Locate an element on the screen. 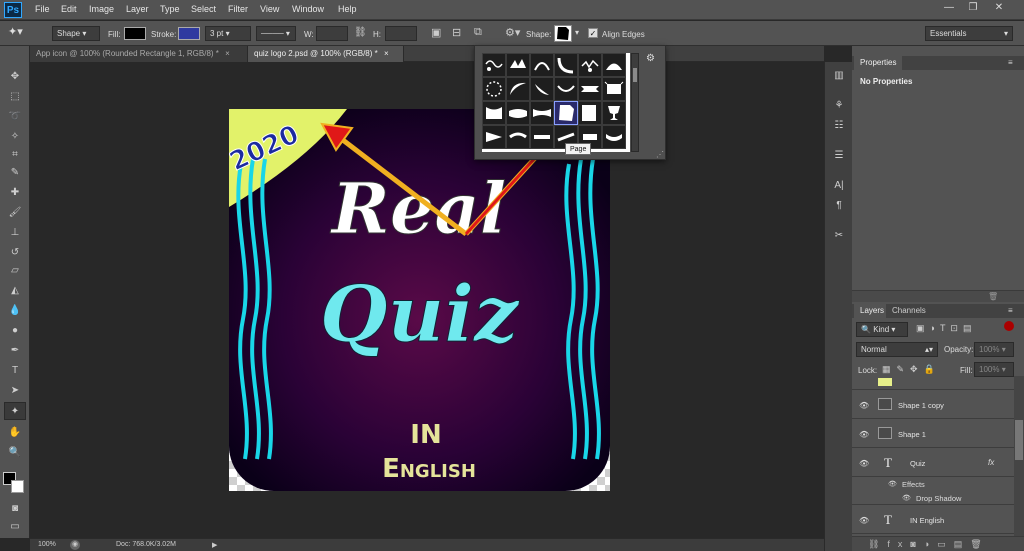 Image resolution: width=1024 pixels, height=551 pixels. picker-gear-icon: ⚙ is located at coordinates (650, 58).